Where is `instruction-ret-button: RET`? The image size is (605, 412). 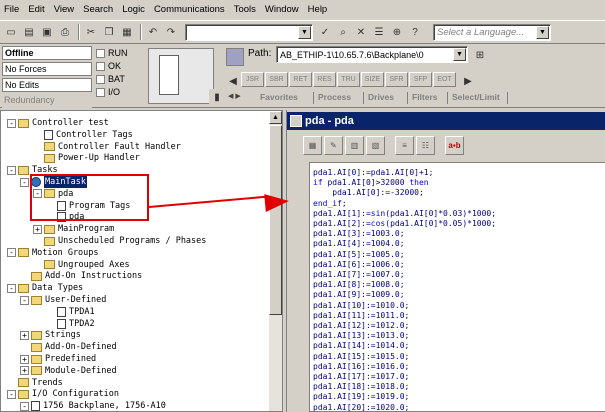 instruction-ret-button: RET is located at coordinates (300, 79).